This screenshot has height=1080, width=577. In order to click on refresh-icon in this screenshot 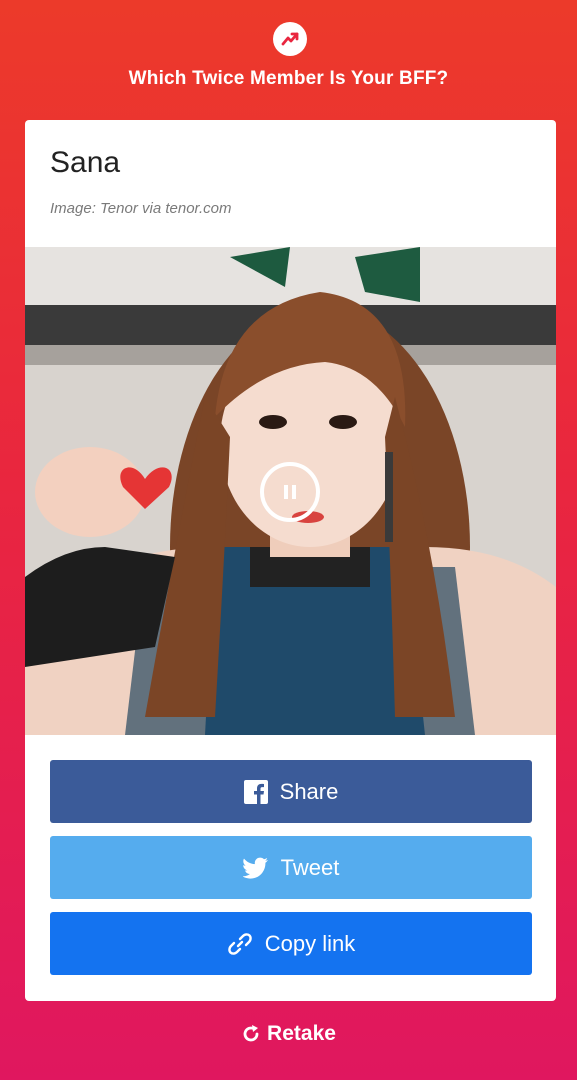, I will do `click(251, 1034)`.